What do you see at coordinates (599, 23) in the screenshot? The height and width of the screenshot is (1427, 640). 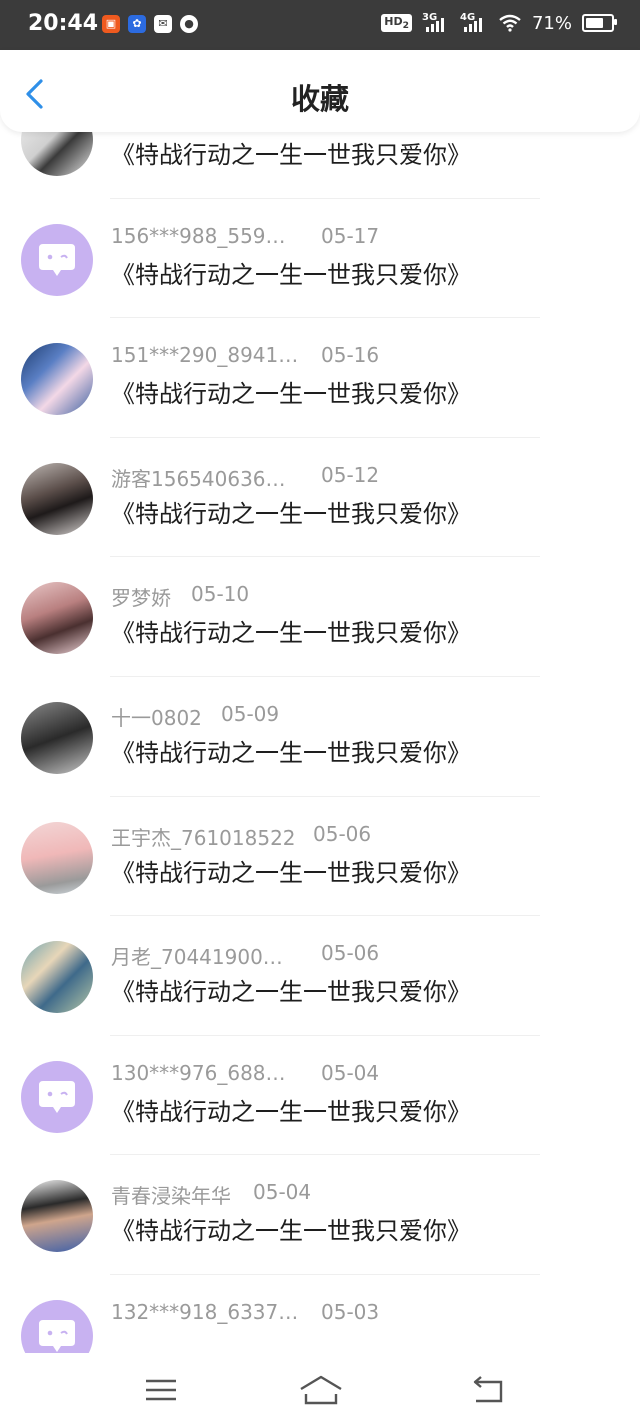 I see `battery-icon` at bounding box center [599, 23].